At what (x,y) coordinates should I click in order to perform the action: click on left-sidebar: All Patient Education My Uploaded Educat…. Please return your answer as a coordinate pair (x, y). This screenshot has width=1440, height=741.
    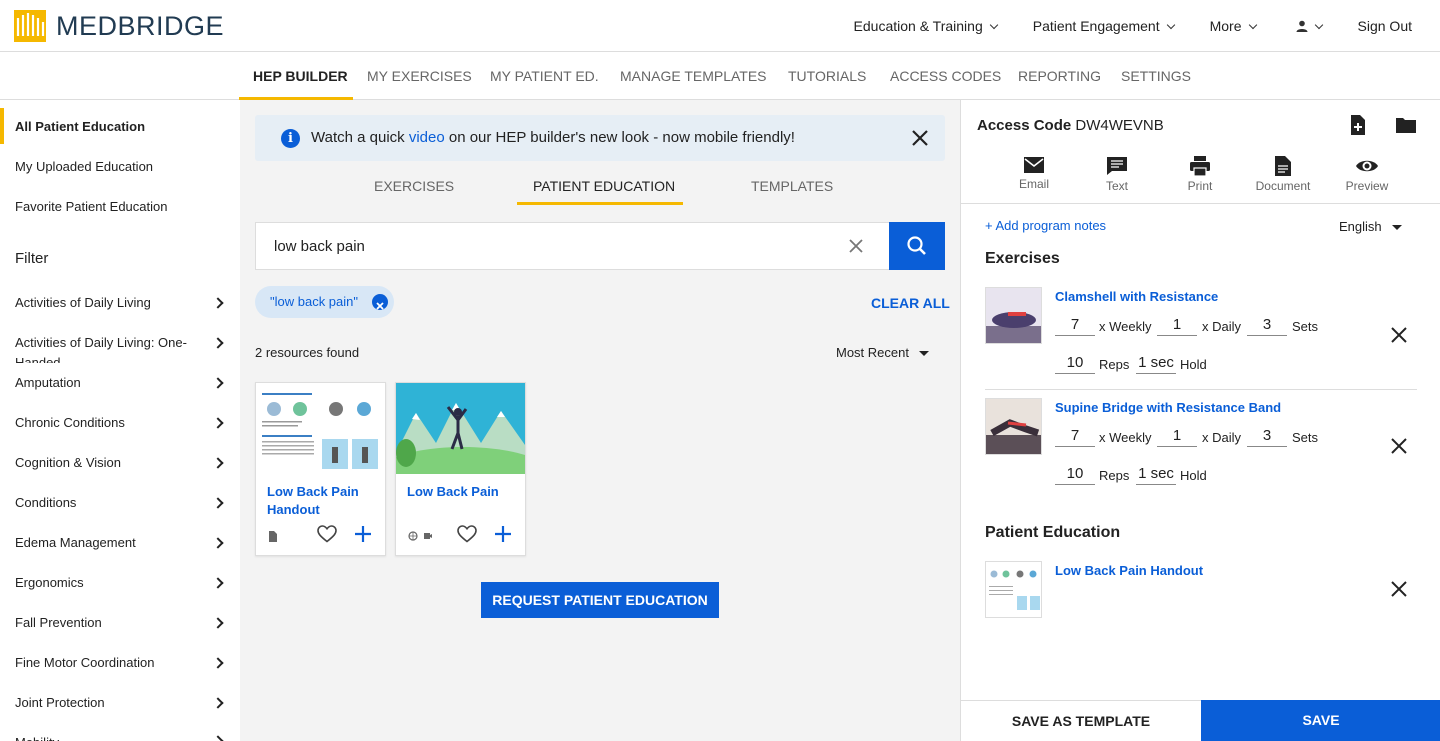
    Looking at the image, I should click on (120, 420).